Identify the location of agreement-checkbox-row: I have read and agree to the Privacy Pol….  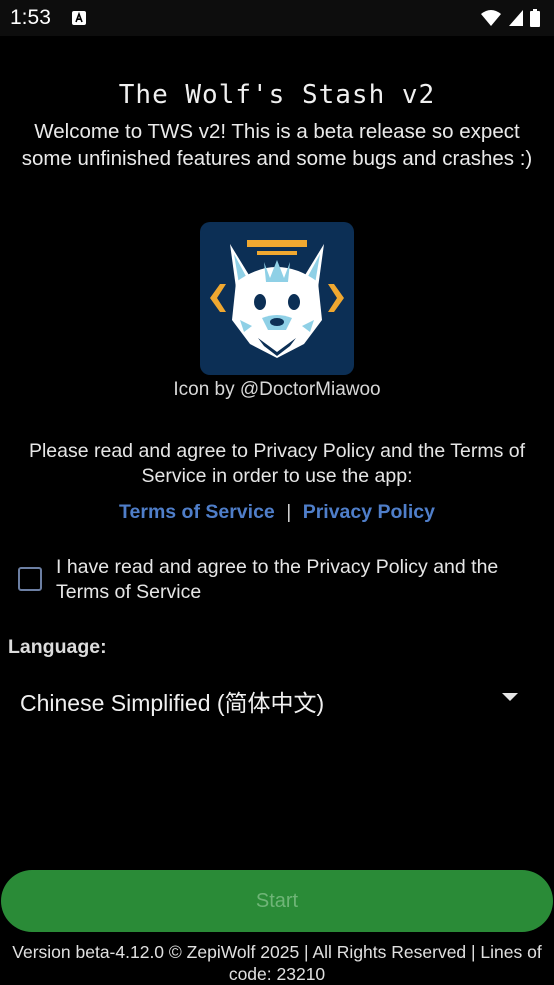
(283, 580).